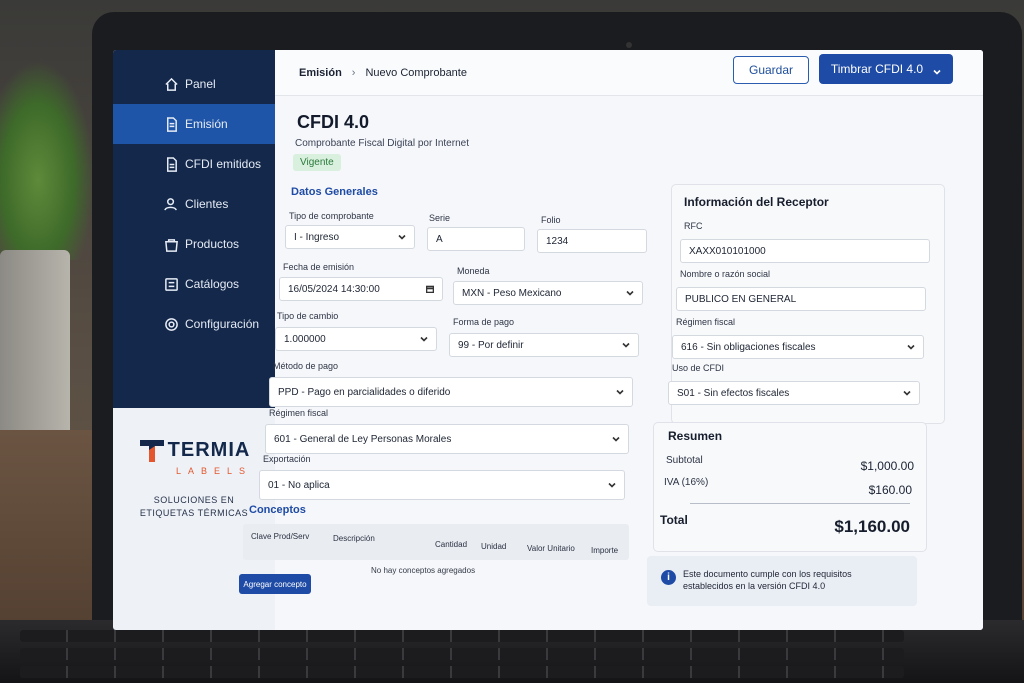  What do you see at coordinates (801, 299) in the screenshot?
I see `razon-social-input: PUBLICO EN GENERAL` at bounding box center [801, 299].